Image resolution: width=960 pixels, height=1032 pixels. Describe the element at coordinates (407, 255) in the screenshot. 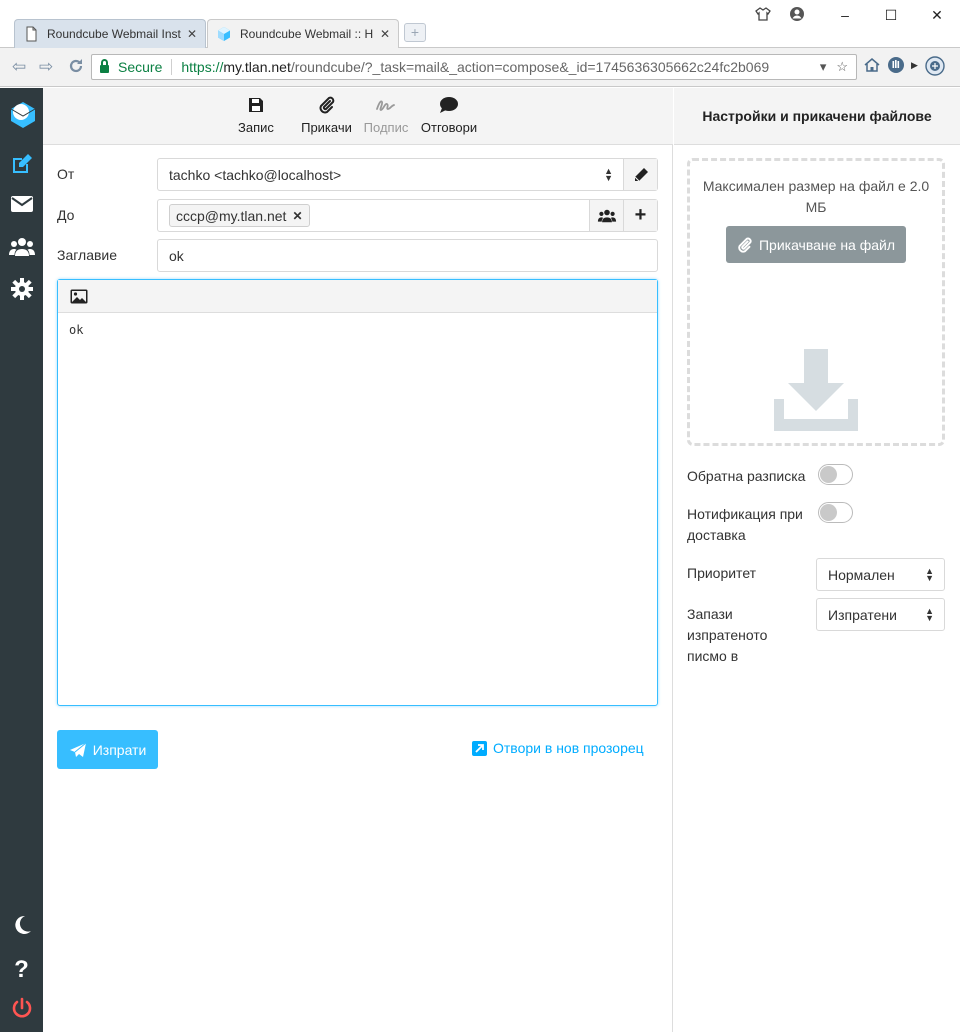

I see `subject-input: ok` at that location.